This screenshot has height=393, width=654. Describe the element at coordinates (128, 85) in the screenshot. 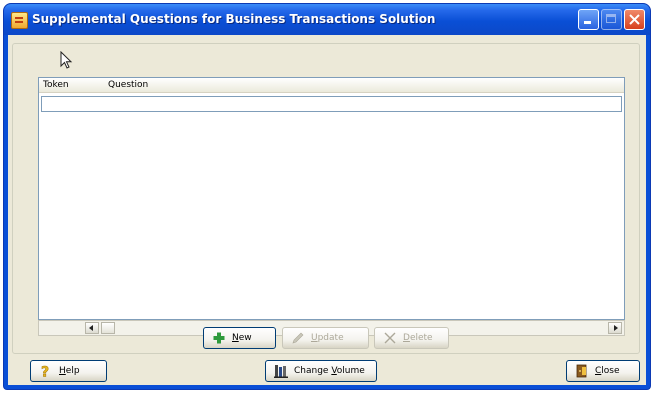

I see `column-header-question: Question` at that location.